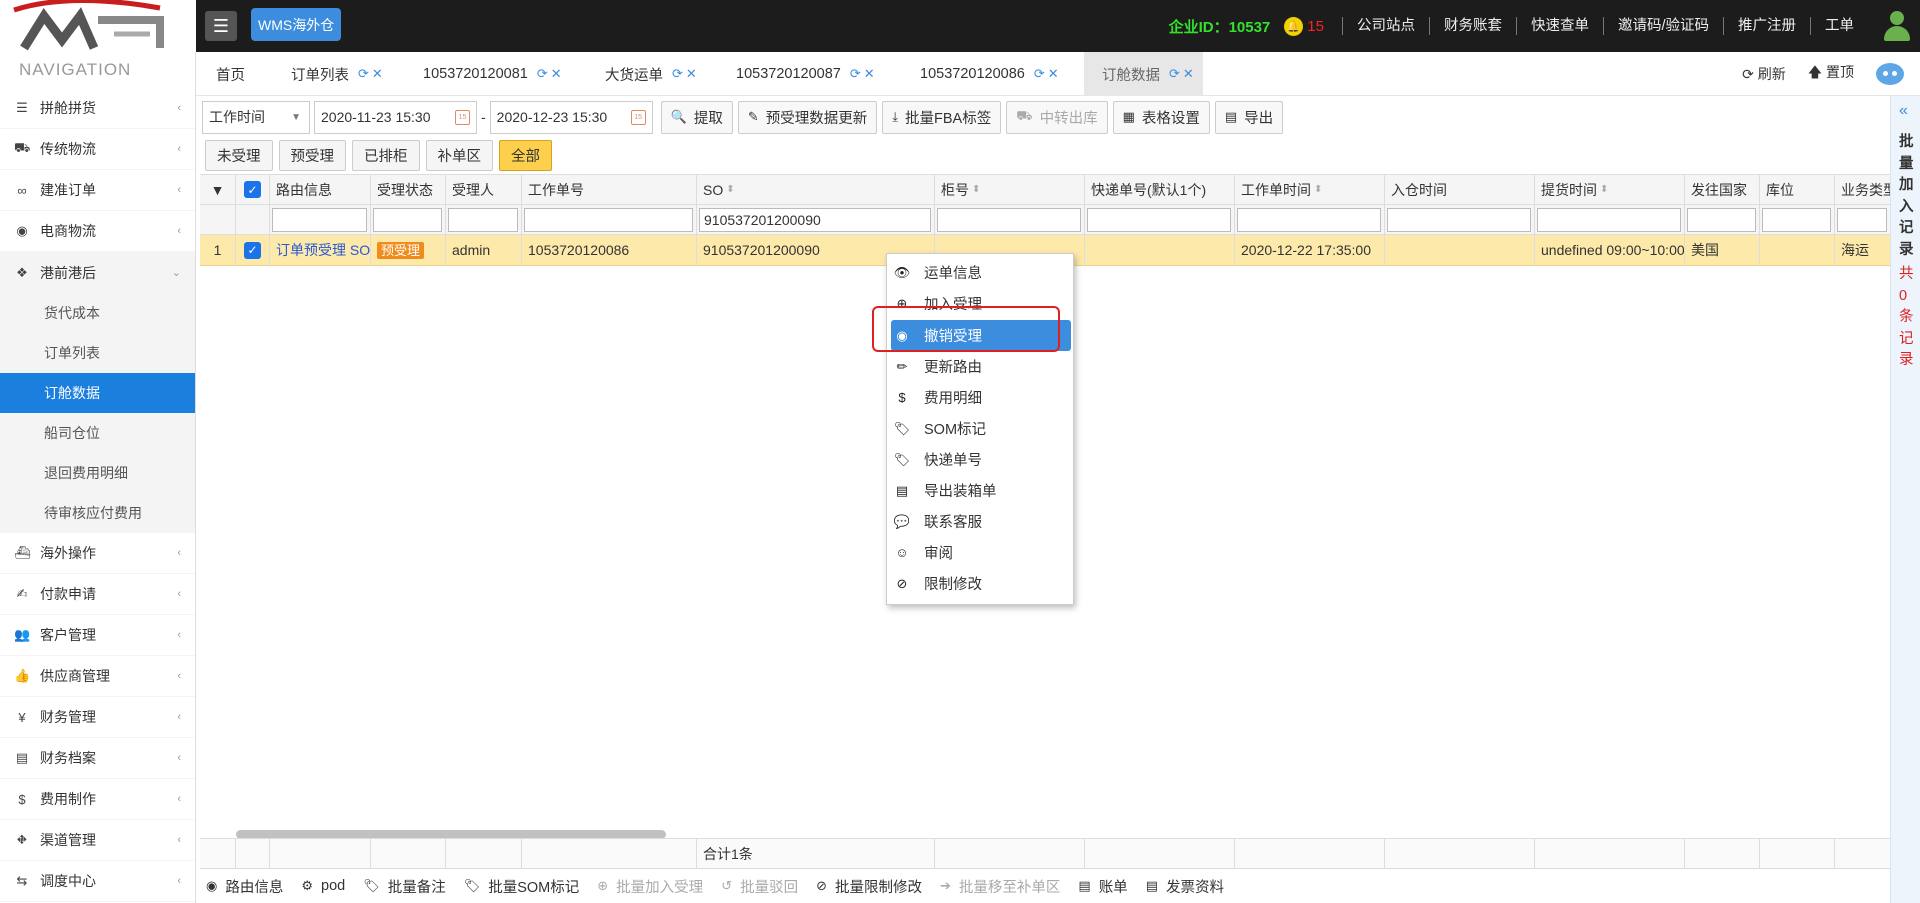 The height and width of the screenshot is (903, 1920). What do you see at coordinates (1831, 74) in the screenshot?
I see `pin-top-button: 🡅 置顶` at bounding box center [1831, 74].